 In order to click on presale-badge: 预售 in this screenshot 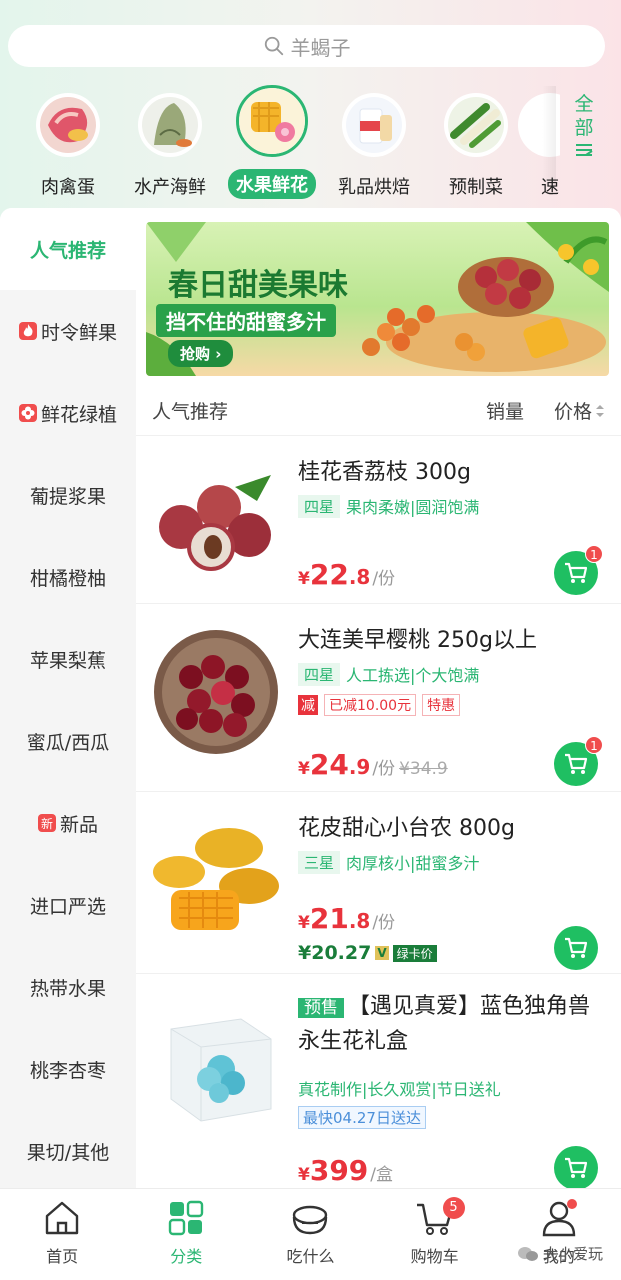, I will do `click(321, 1008)`.